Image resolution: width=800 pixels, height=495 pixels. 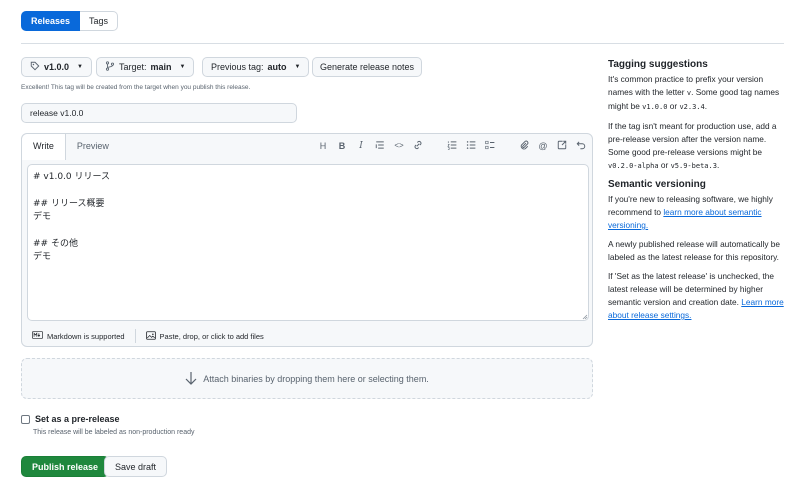 I want to click on prerelease-row: Set as a pre-release, so click(x=70, y=419).